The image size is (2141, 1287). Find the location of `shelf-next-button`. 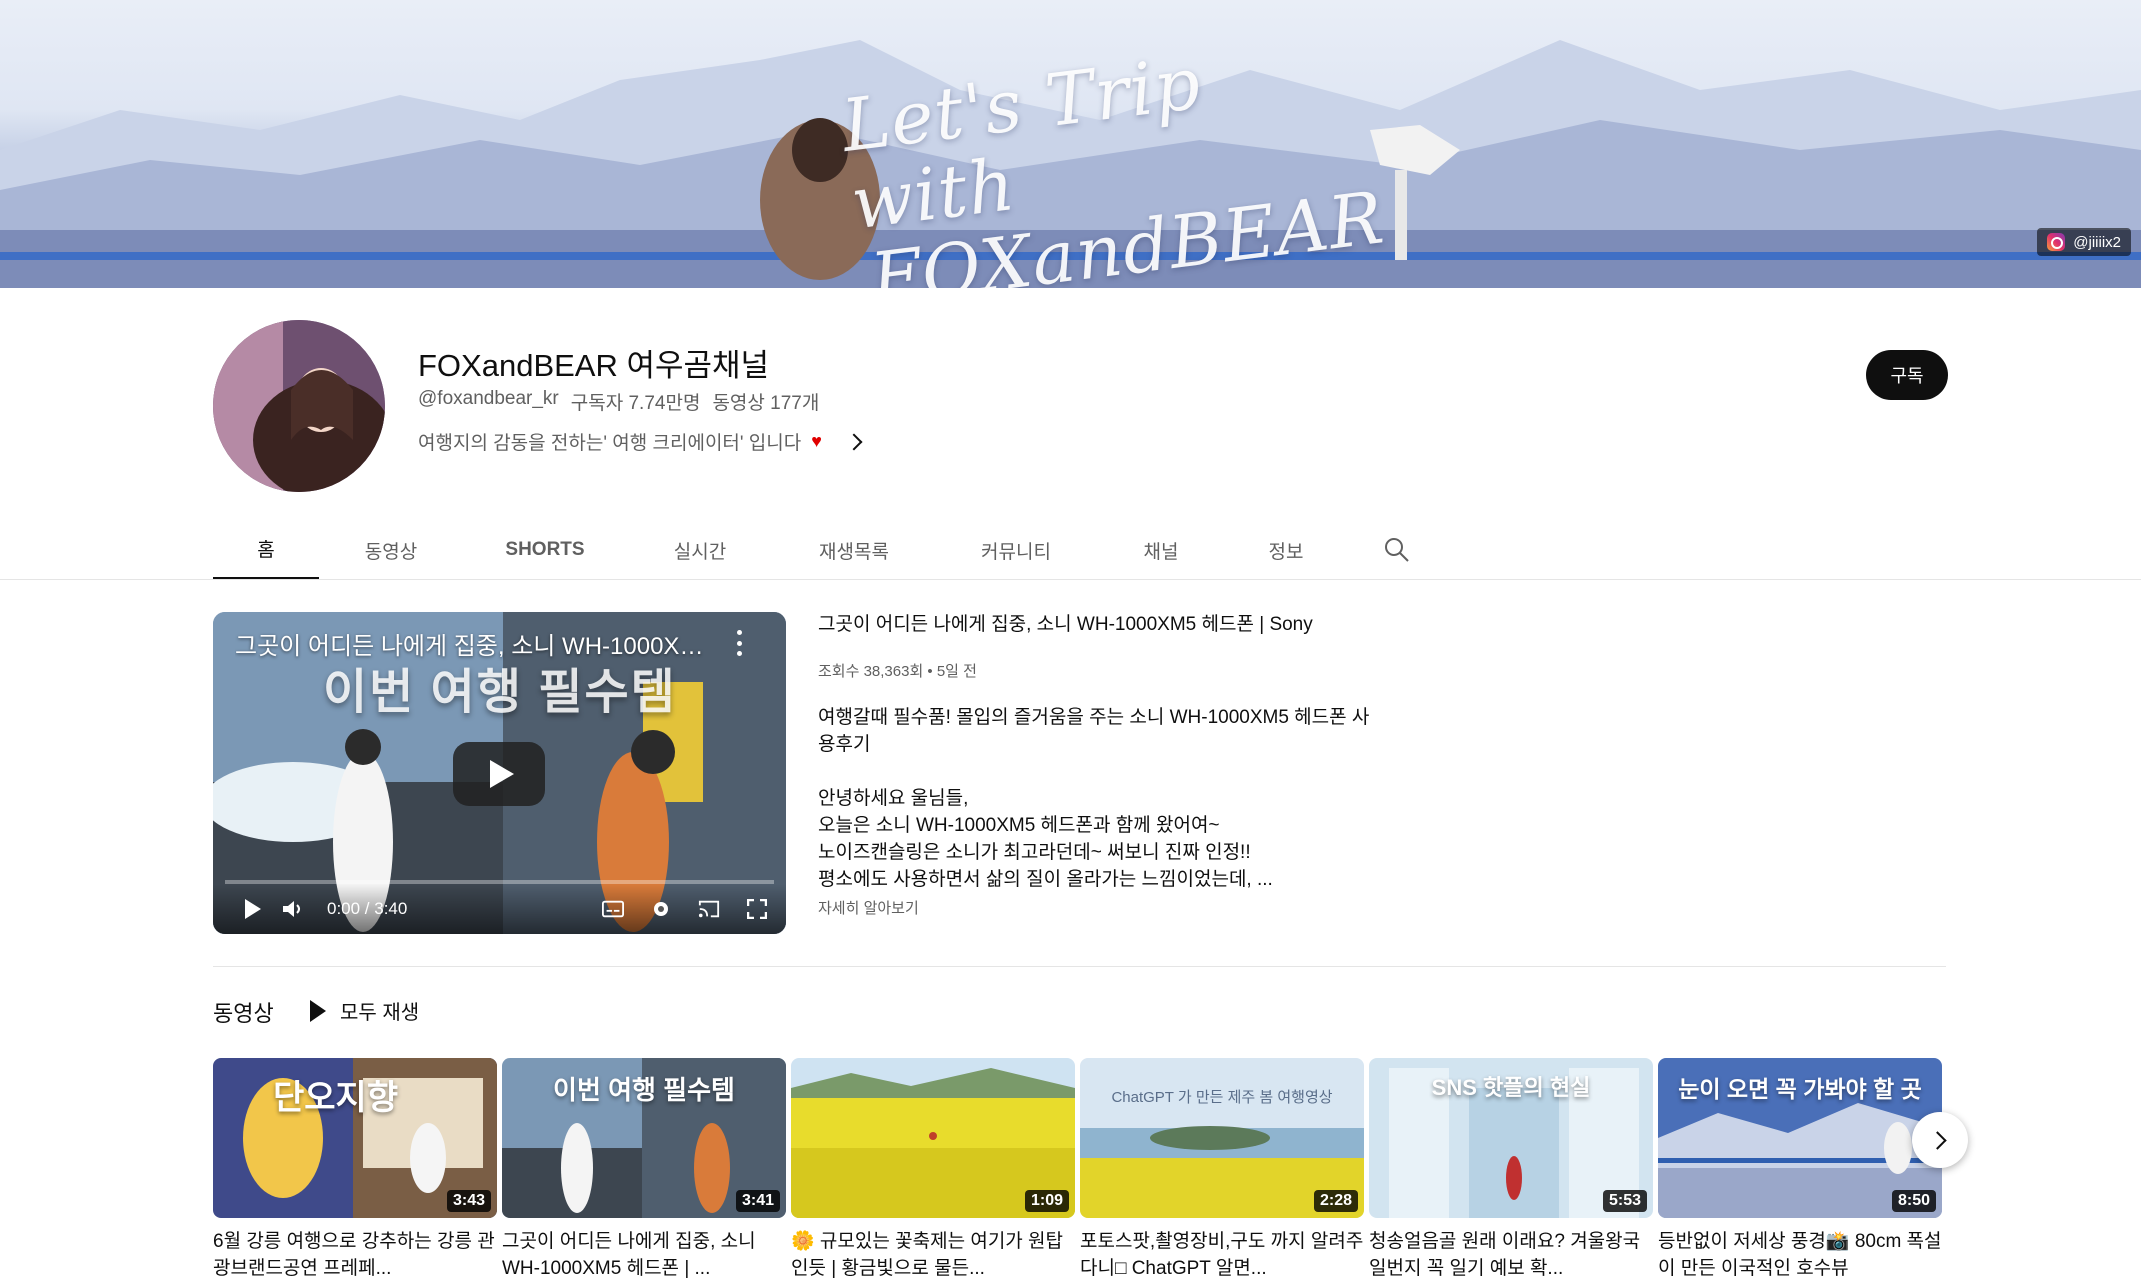

shelf-next-button is located at coordinates (1940, 1140).